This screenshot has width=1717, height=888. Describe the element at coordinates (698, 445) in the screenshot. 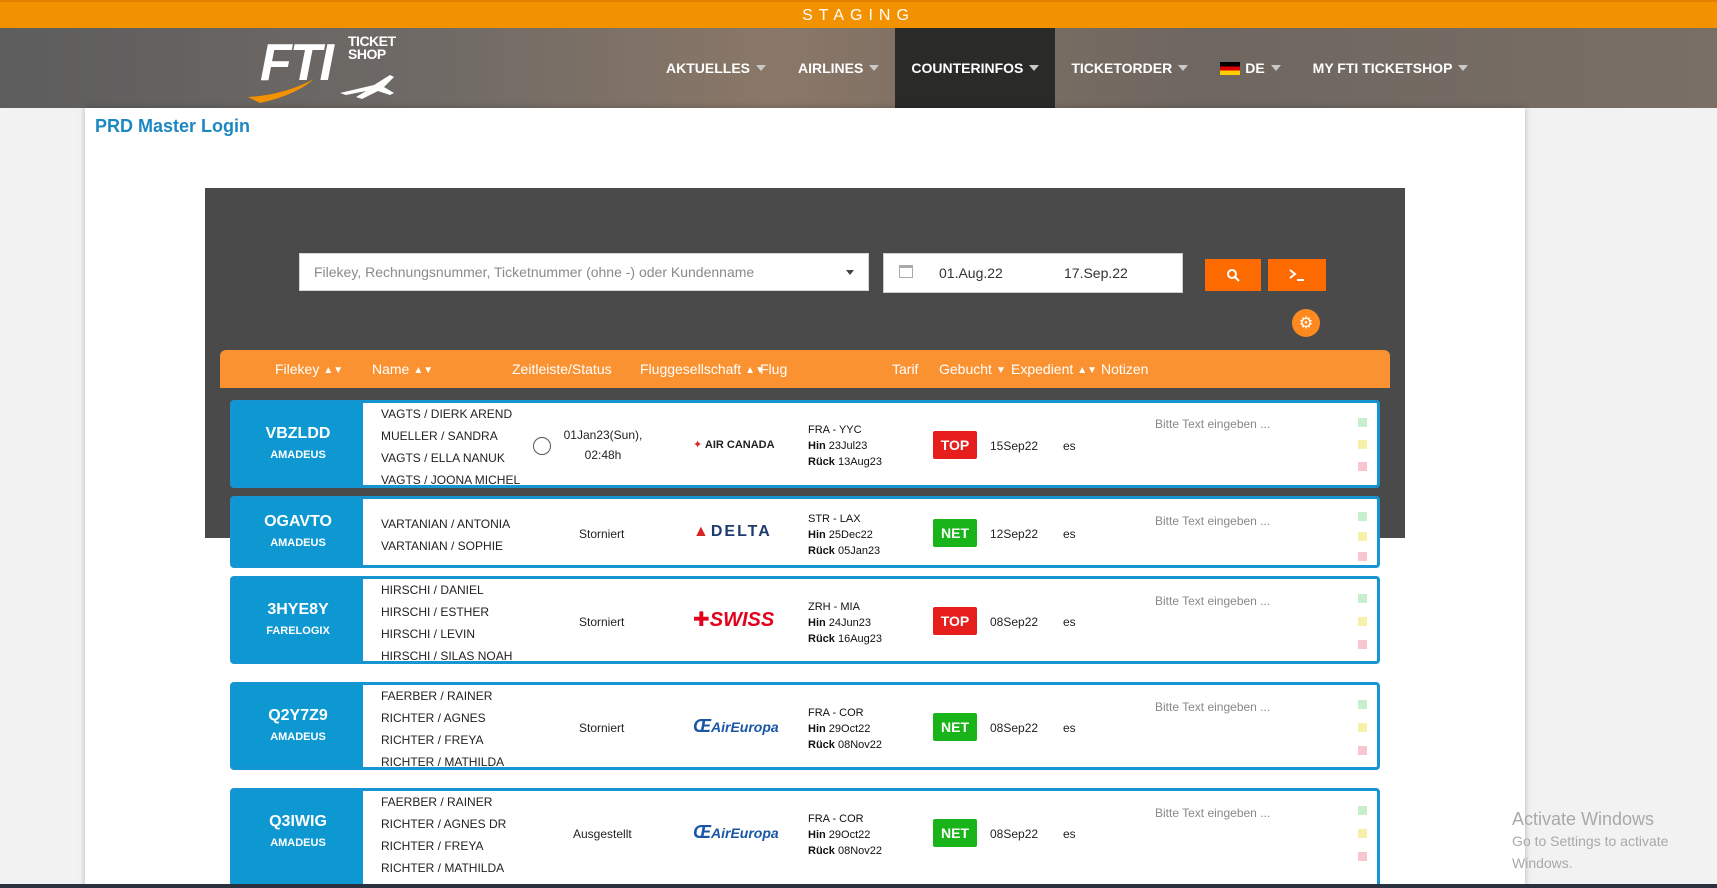

I see `maple-leaf-icon: ✦` at that location.